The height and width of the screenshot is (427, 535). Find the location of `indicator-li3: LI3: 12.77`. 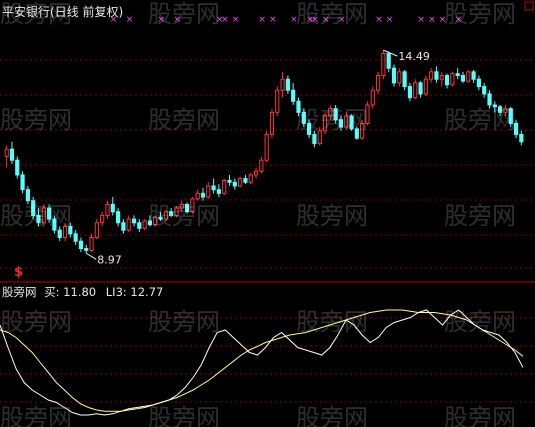

indicator-li3: LI3: 12.77 is located at coordinates (135, 292).